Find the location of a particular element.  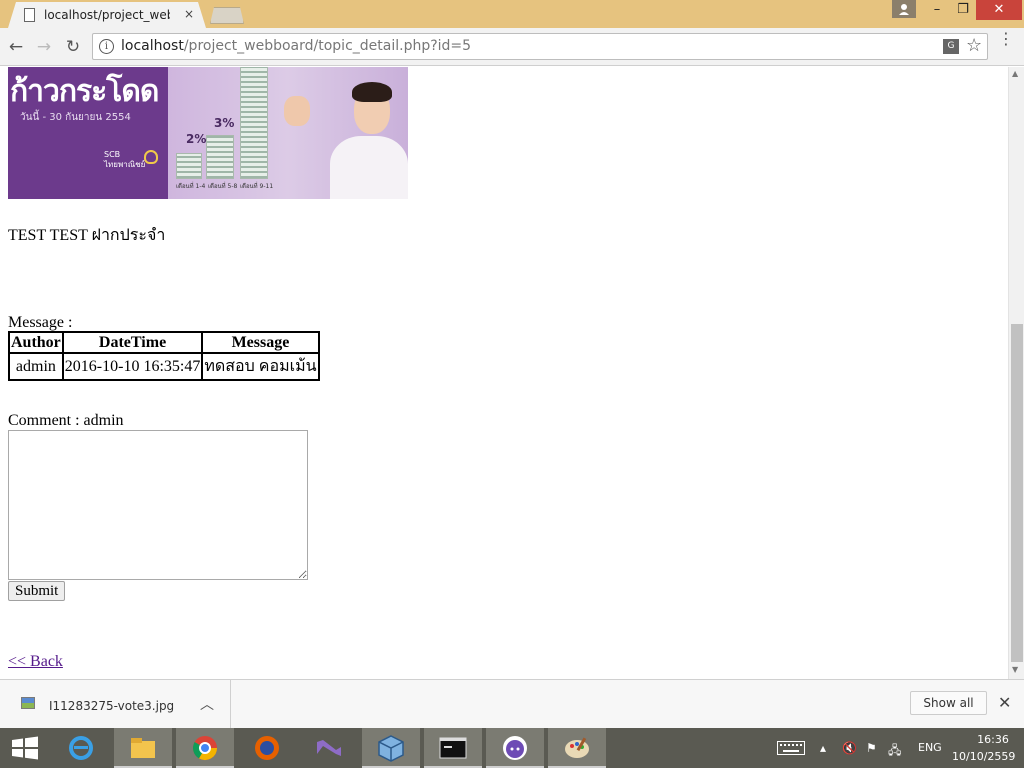

page-icon is located at coordinates (29, 15).